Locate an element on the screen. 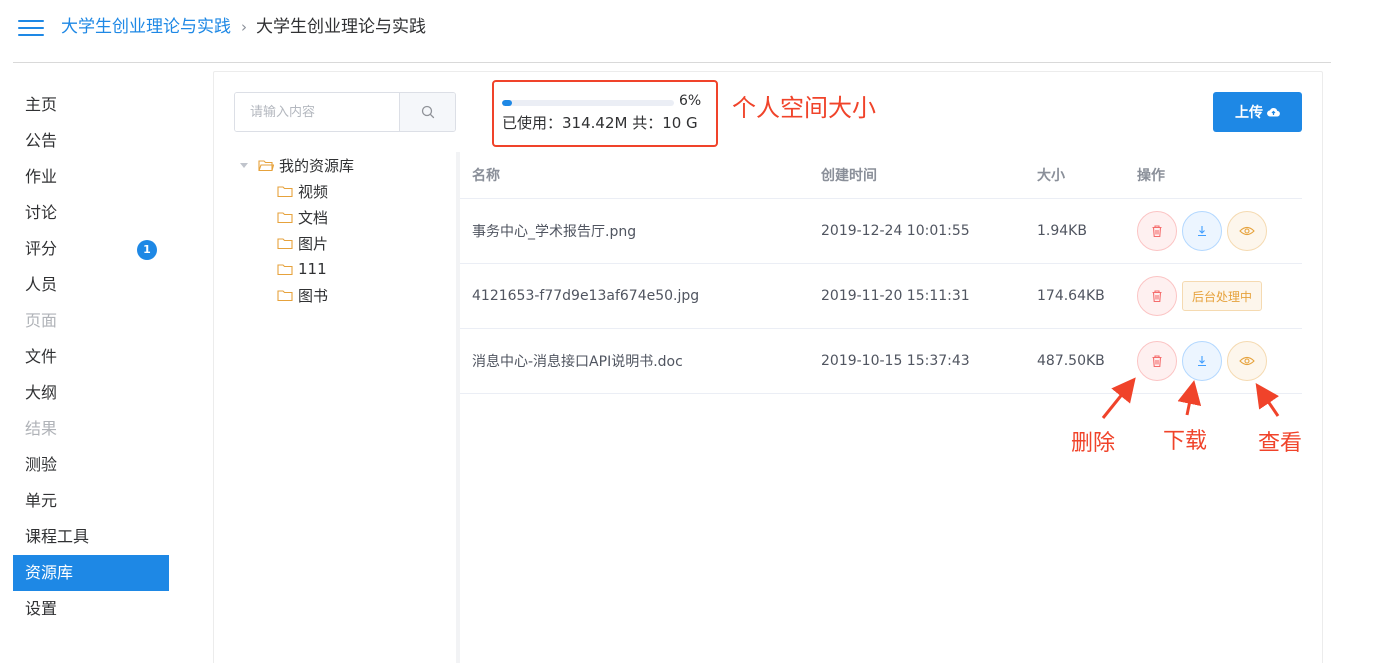  sidebar-item-assignments: 作业 is located at coordinates (91, 177).